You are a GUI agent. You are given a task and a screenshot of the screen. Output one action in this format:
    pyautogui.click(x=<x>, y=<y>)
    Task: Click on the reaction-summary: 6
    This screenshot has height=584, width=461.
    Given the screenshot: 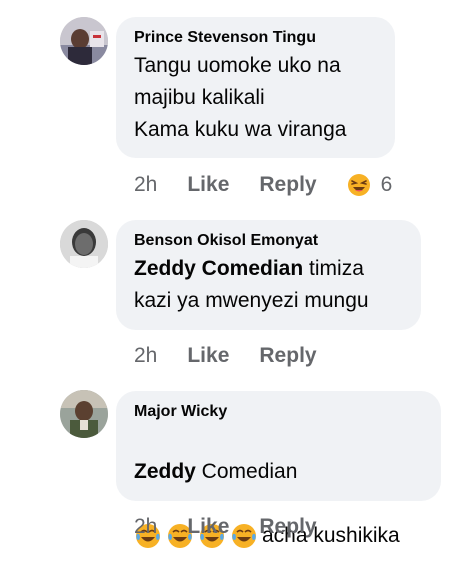 What is the action you would take?
    pyautogui.click(x=370, y=185)
    